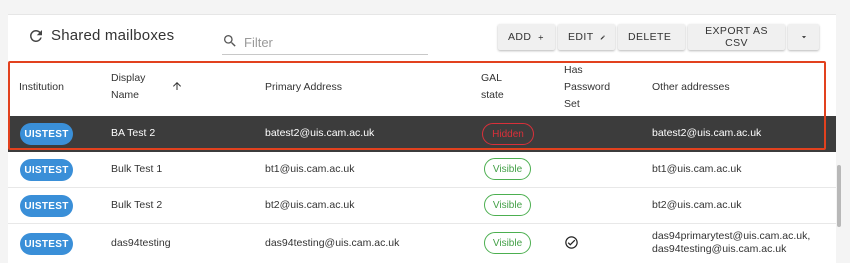  Describe the element at coordinates (839, 196) in the screenshot. I see `vertical-scrollbar` at that location.